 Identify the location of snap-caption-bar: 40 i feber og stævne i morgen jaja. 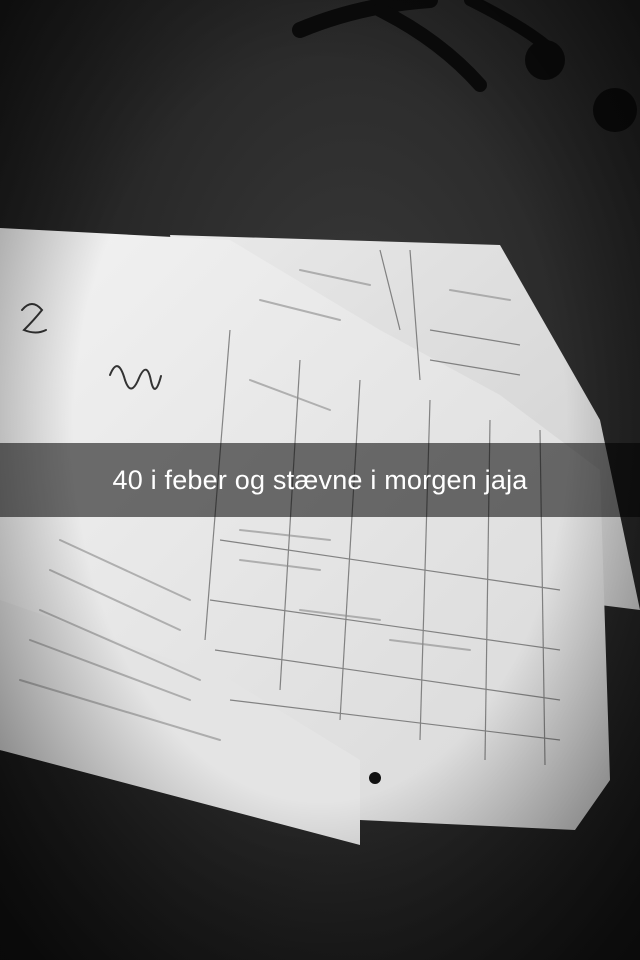
(320, 480).